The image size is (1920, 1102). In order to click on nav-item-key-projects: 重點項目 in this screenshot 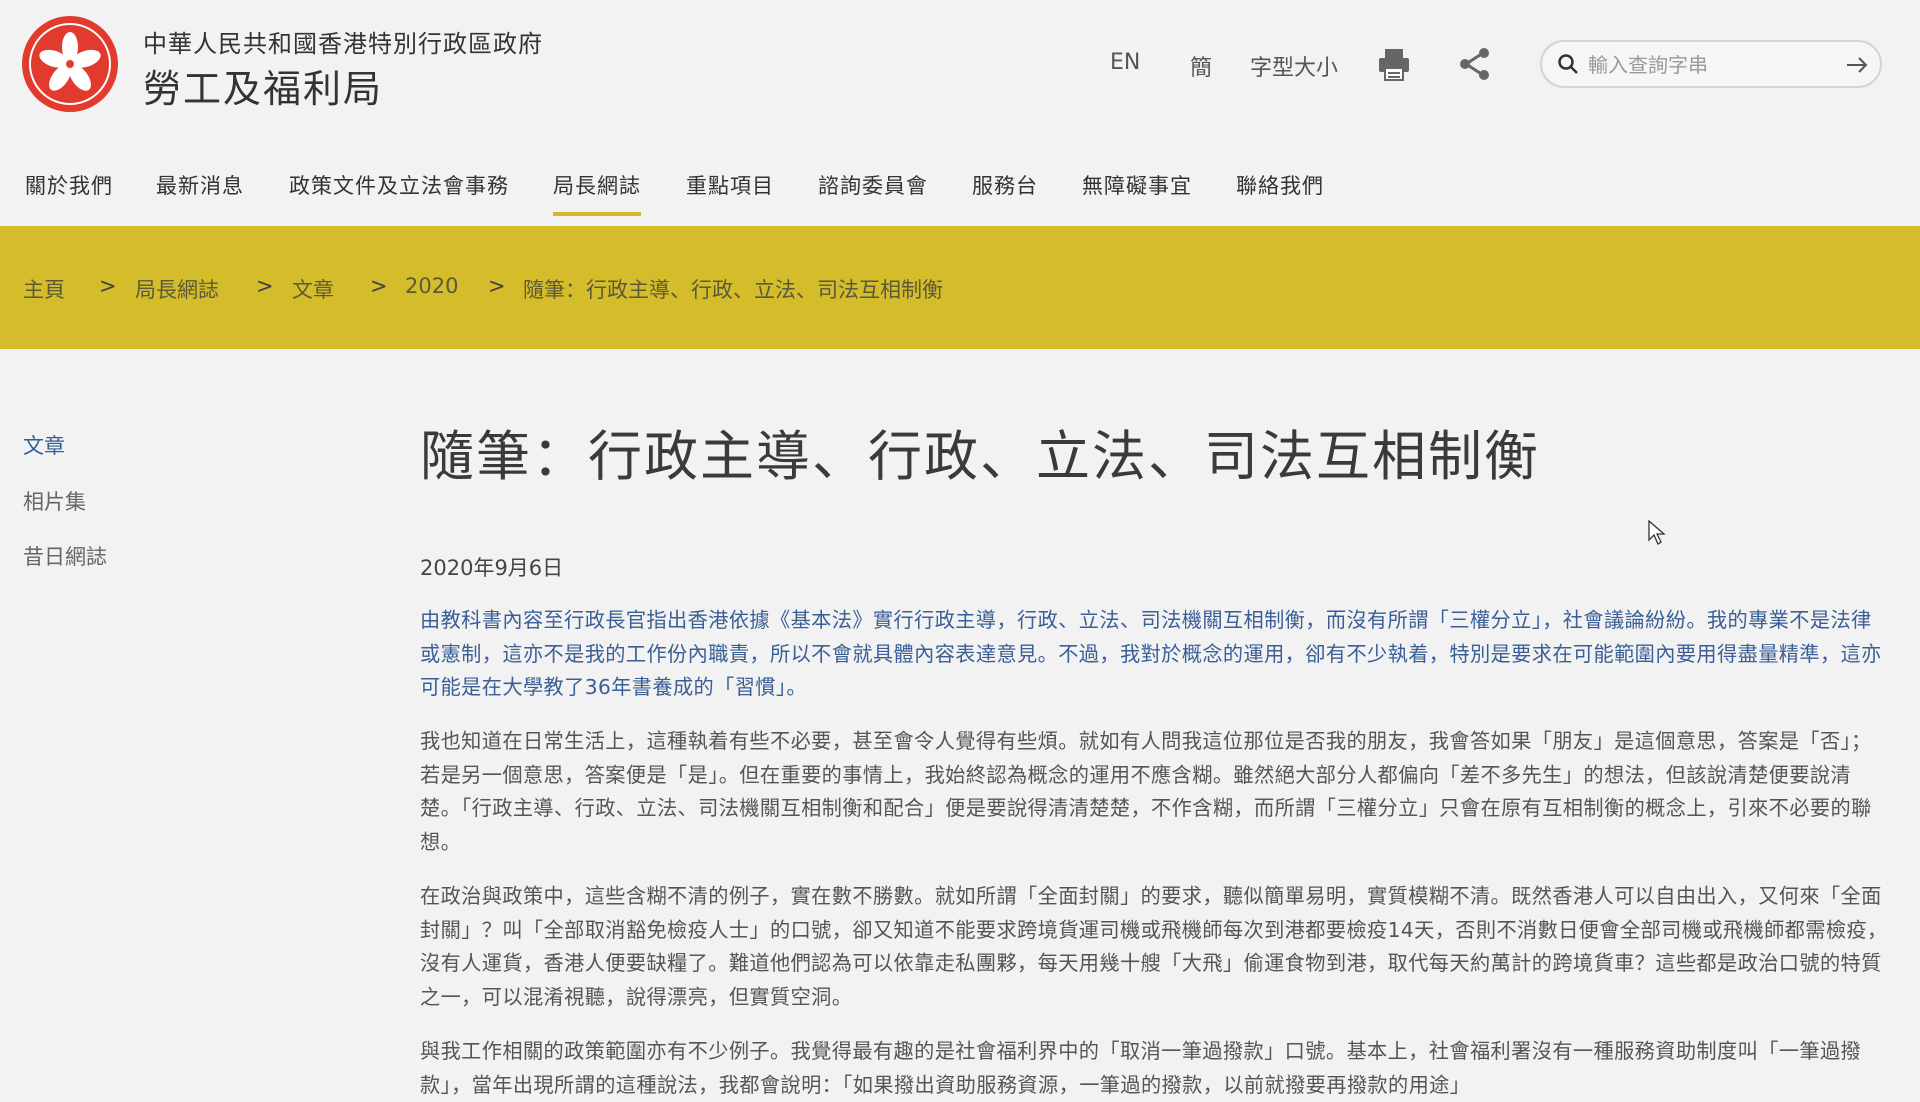, I will do `click(730, 185)`.